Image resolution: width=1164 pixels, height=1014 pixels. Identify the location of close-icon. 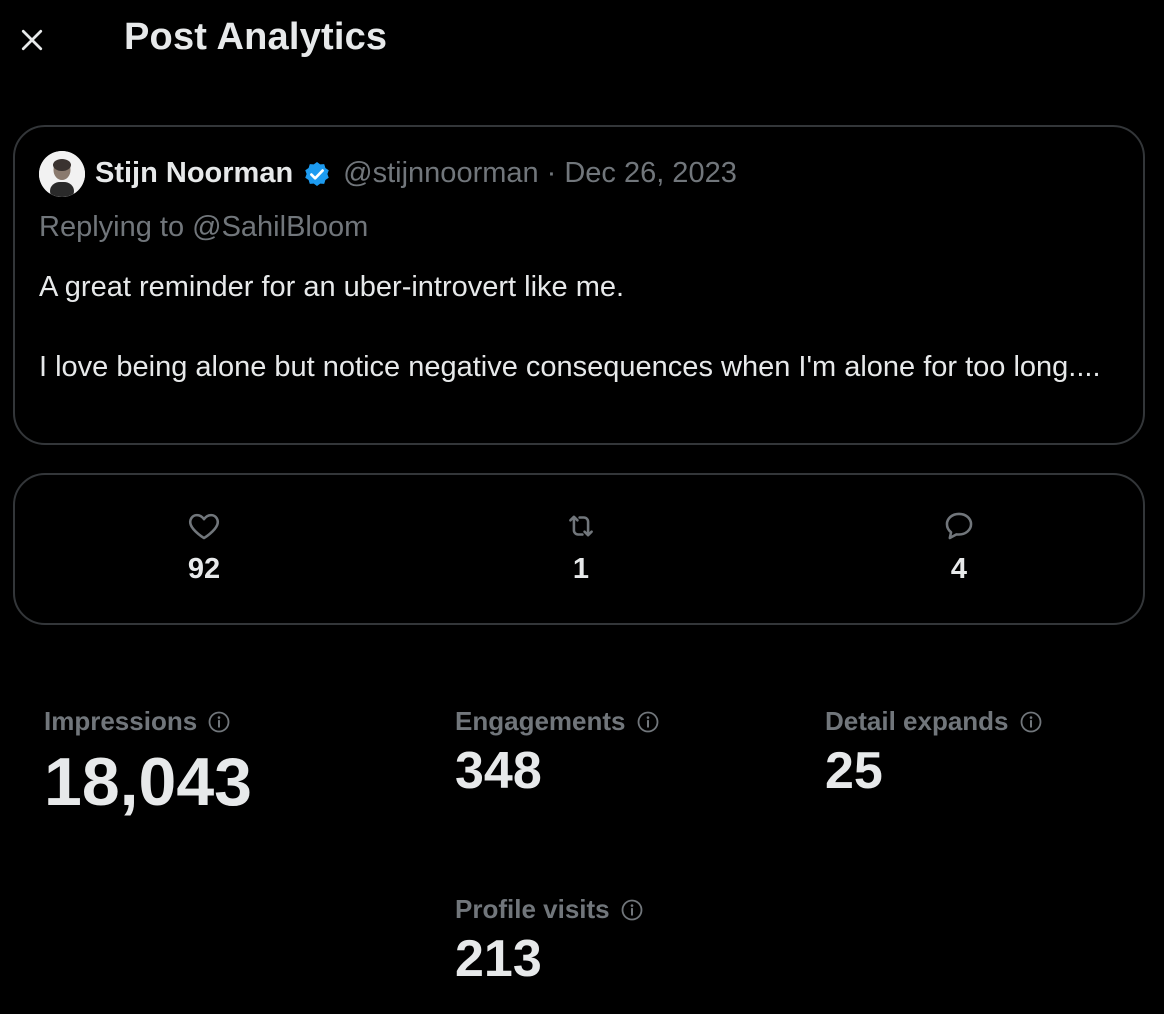
(32, 40).